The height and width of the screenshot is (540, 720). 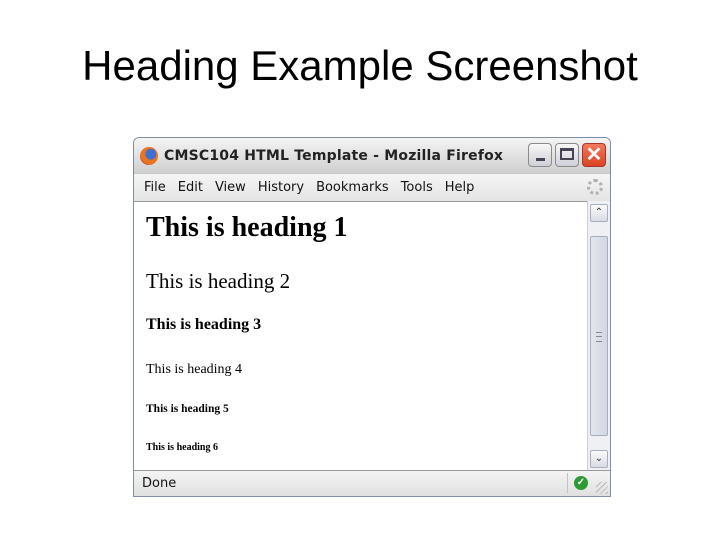 I want to click on firefox-logo-icon, so click(x=149, y=155).